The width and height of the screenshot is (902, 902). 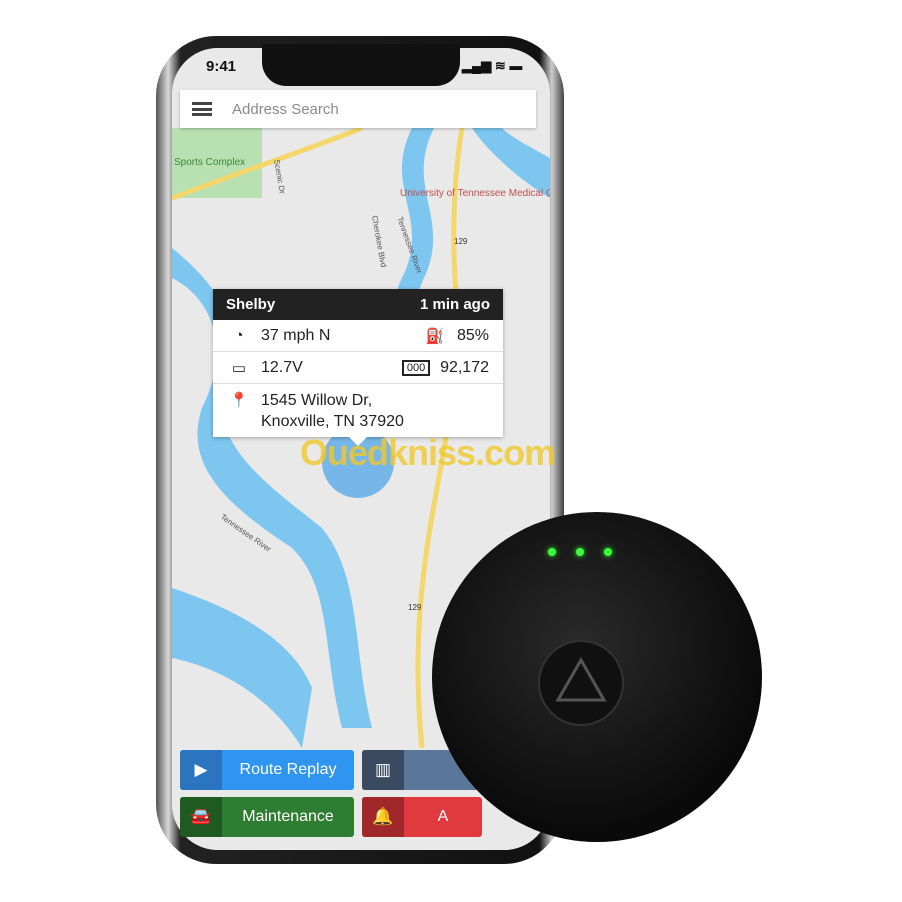 I want to click on maintenance-button: 🚘 Maintenance, so click(x=267, y=817).